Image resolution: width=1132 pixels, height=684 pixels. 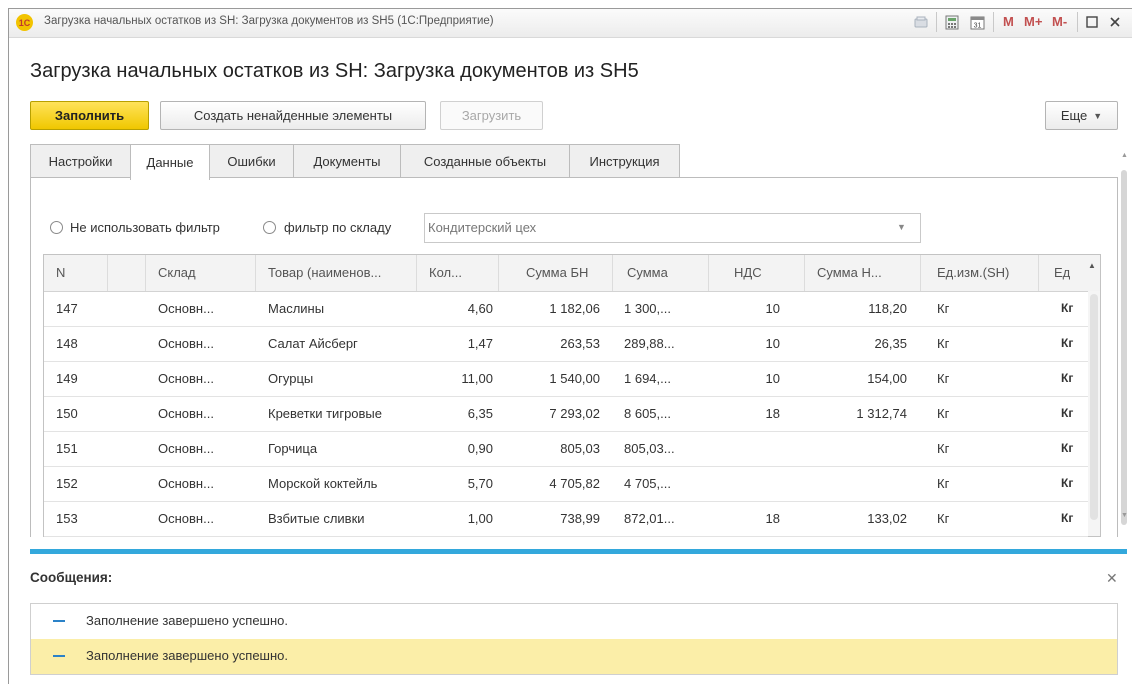 I want to click on tab-documents: Документы, so click(x=347, y=161).